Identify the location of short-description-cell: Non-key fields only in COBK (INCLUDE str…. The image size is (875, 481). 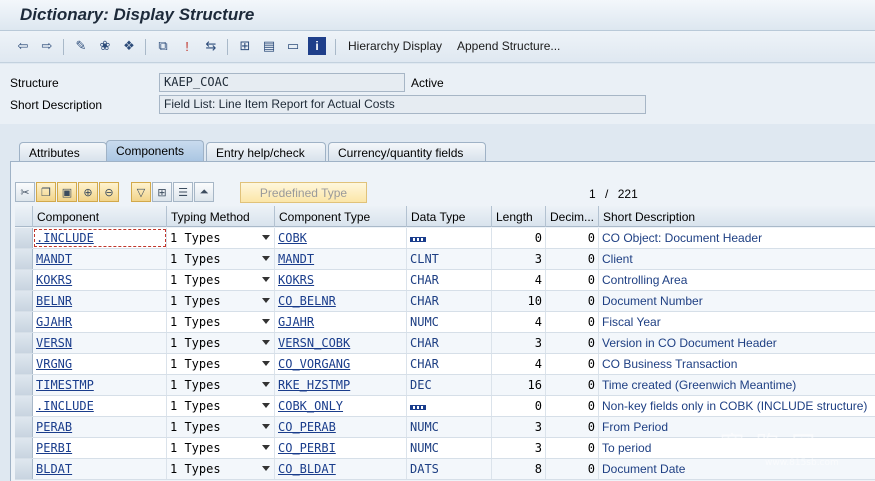
(737, 406).